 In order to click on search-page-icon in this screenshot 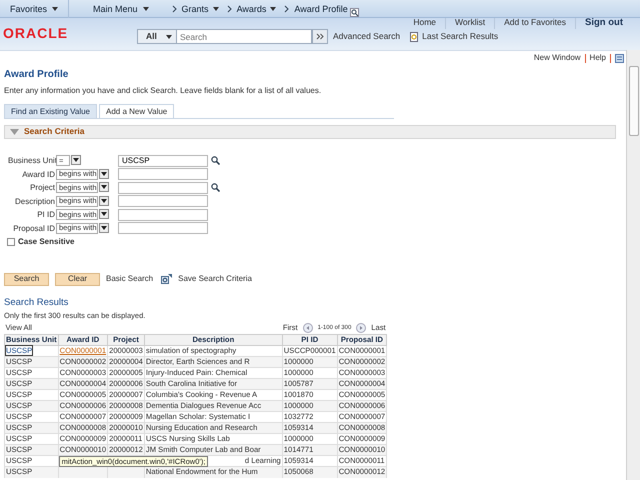, I will do `click(354, 12)`.